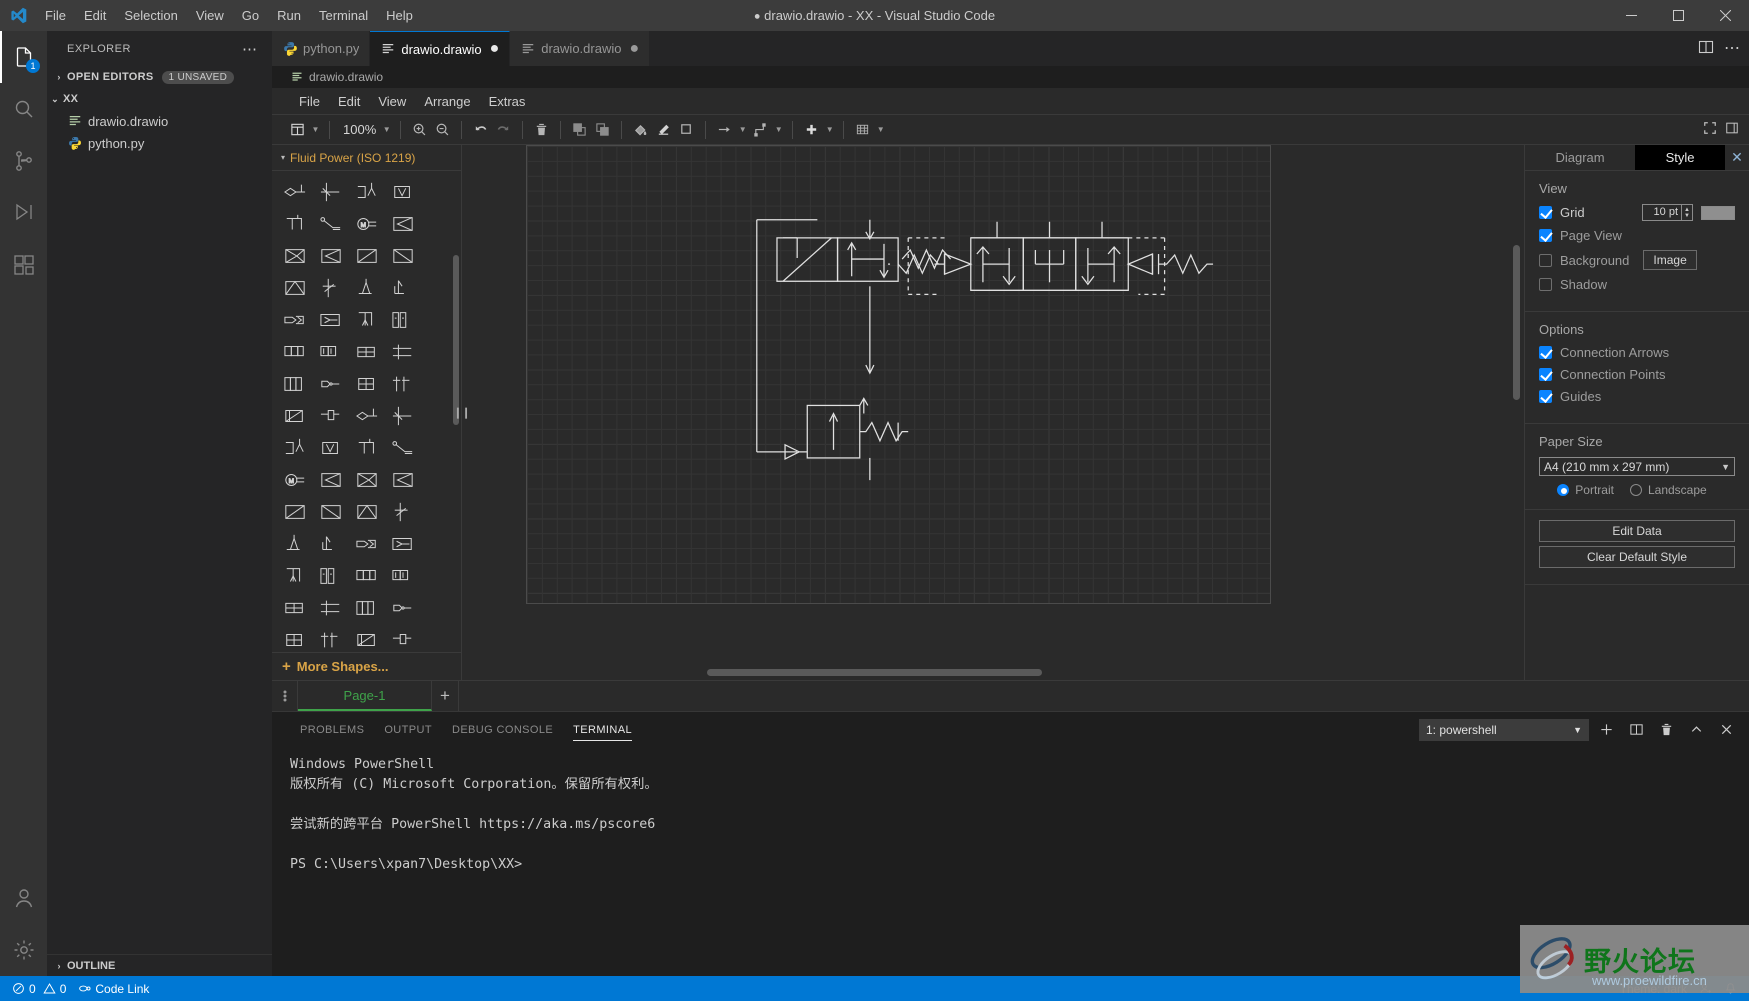  Describe the element at coordinates (579, 129) in the screenshot. I see `to-front-icon` at that location.